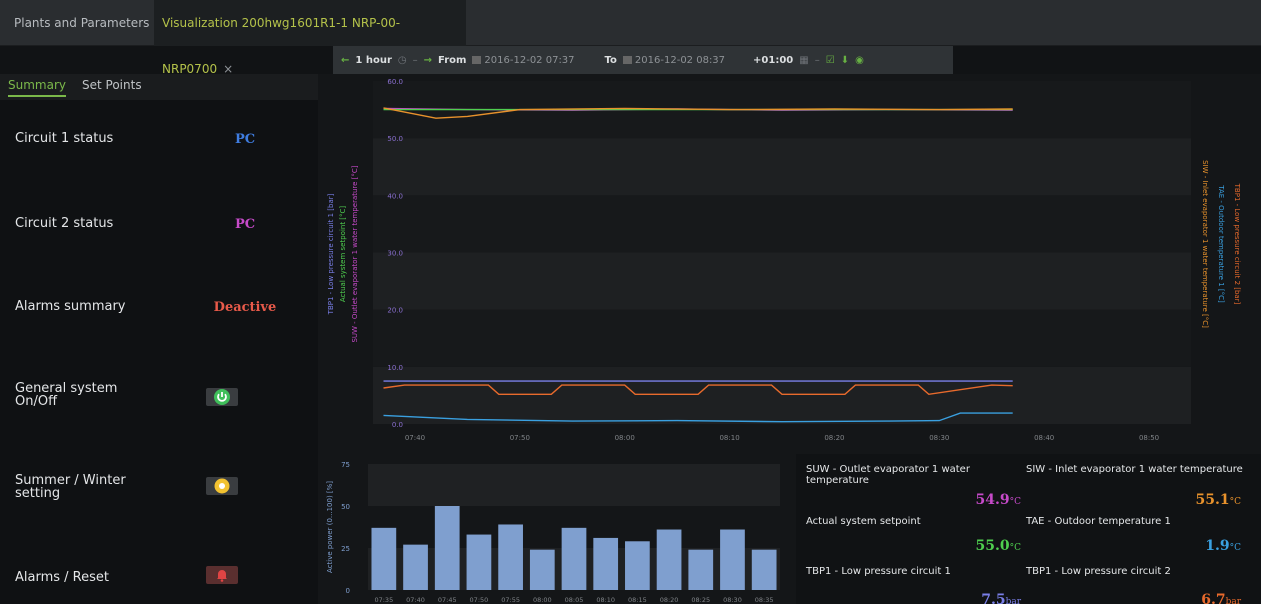 This screenshot has width=1261, height=604. Describe the element at coordinates (70, 487) in the screenshot. I see `summer-winter-label: Summer / Winter setting` at that location.